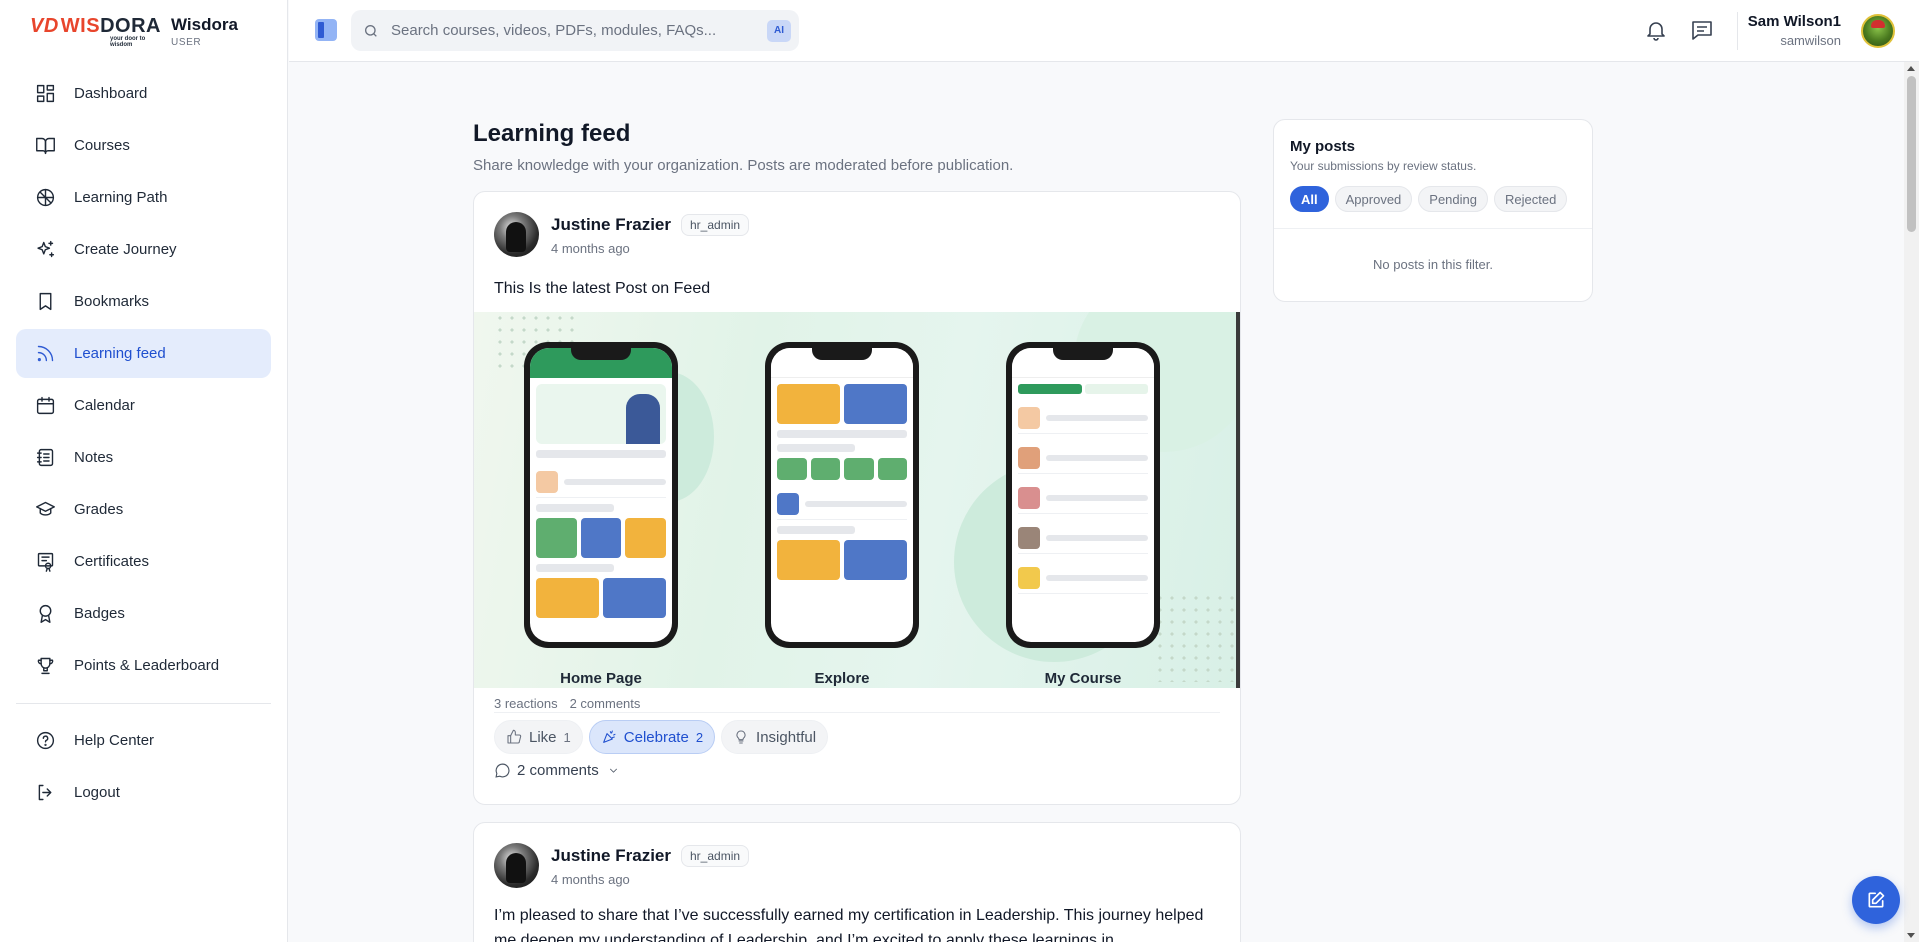 The height and width of the screenshot is (942, 1919). What do you see at coordinates (143, 145) in the screenshot?
I see `sidebar-item-courses: Courses` at bounding box center [143, 145].